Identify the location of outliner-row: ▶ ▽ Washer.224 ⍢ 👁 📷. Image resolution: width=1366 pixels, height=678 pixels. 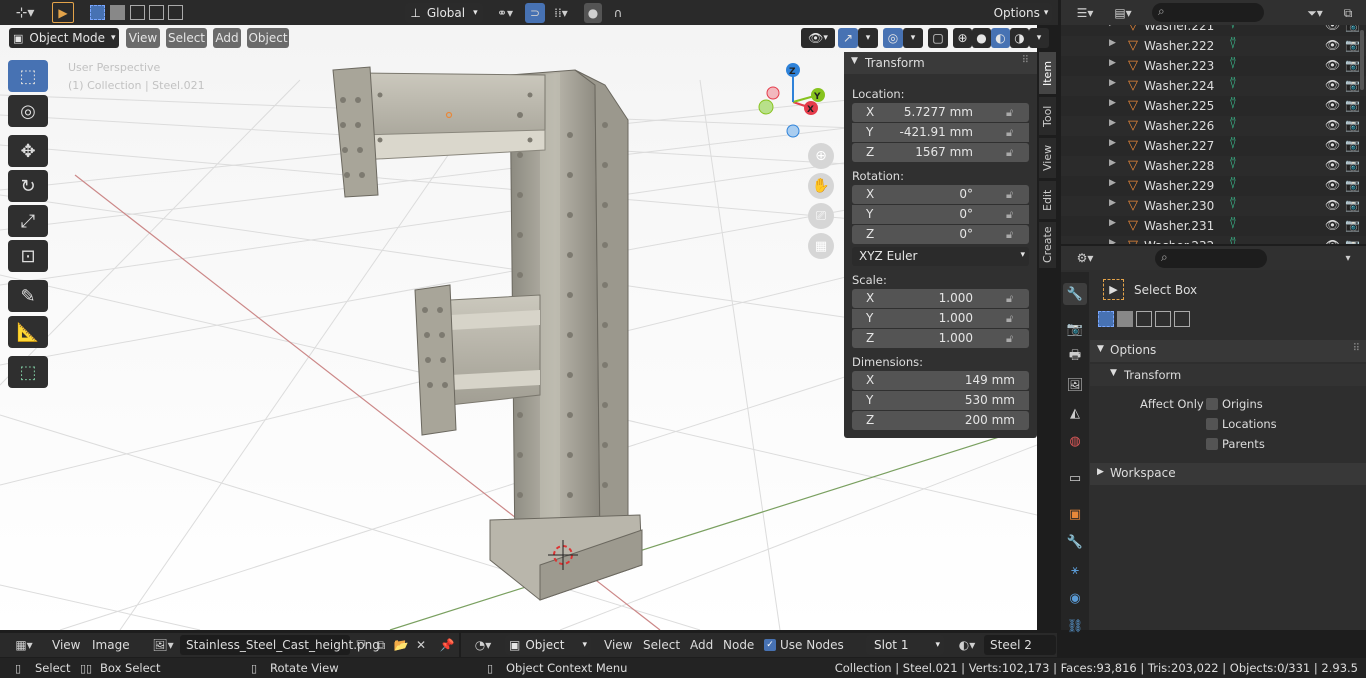
(1213, 86).